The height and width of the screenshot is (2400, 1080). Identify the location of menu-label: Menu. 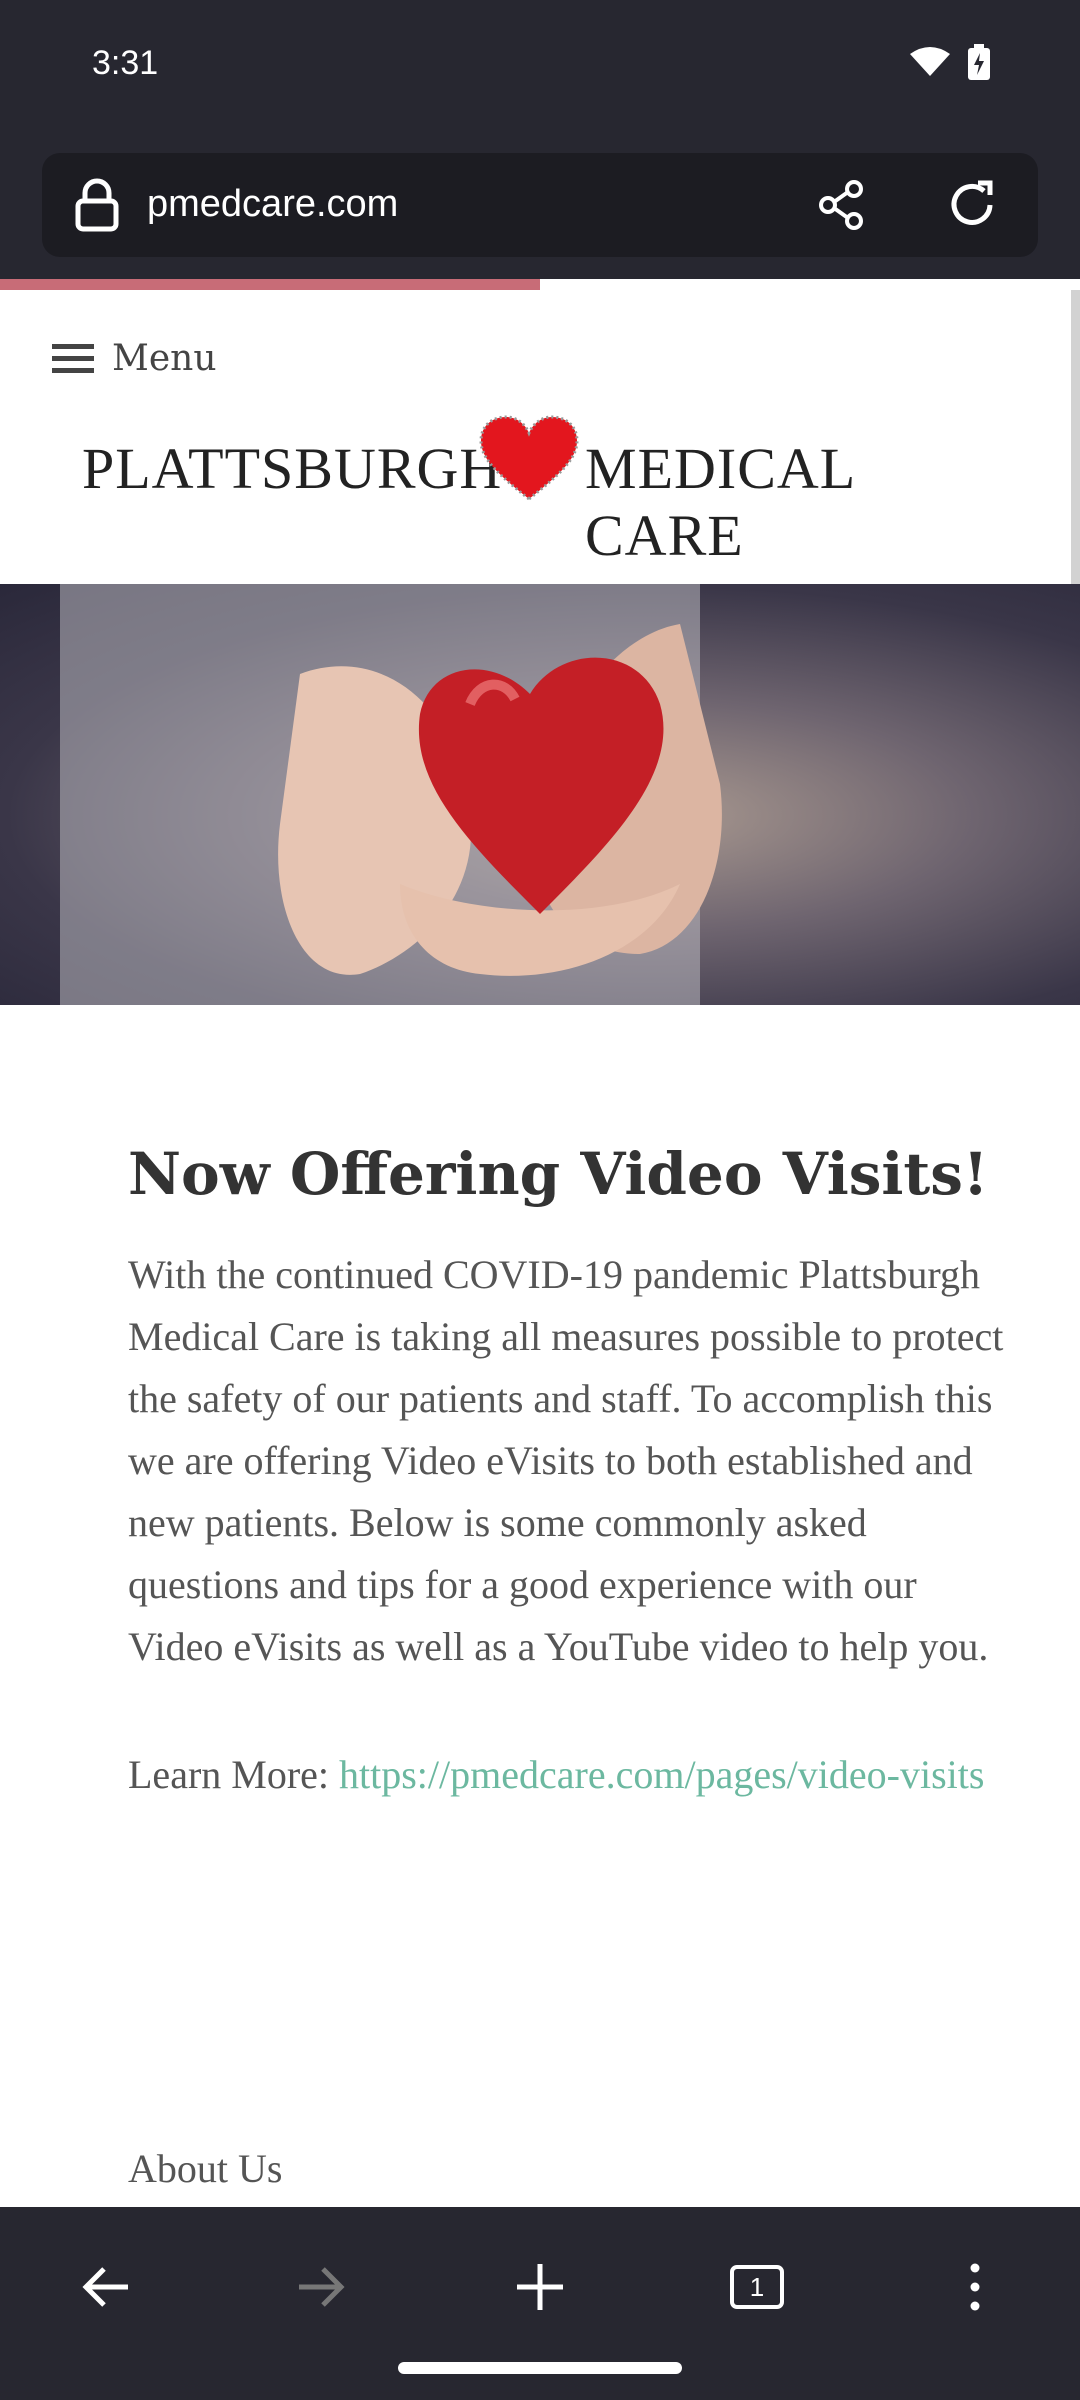
(164, 358).